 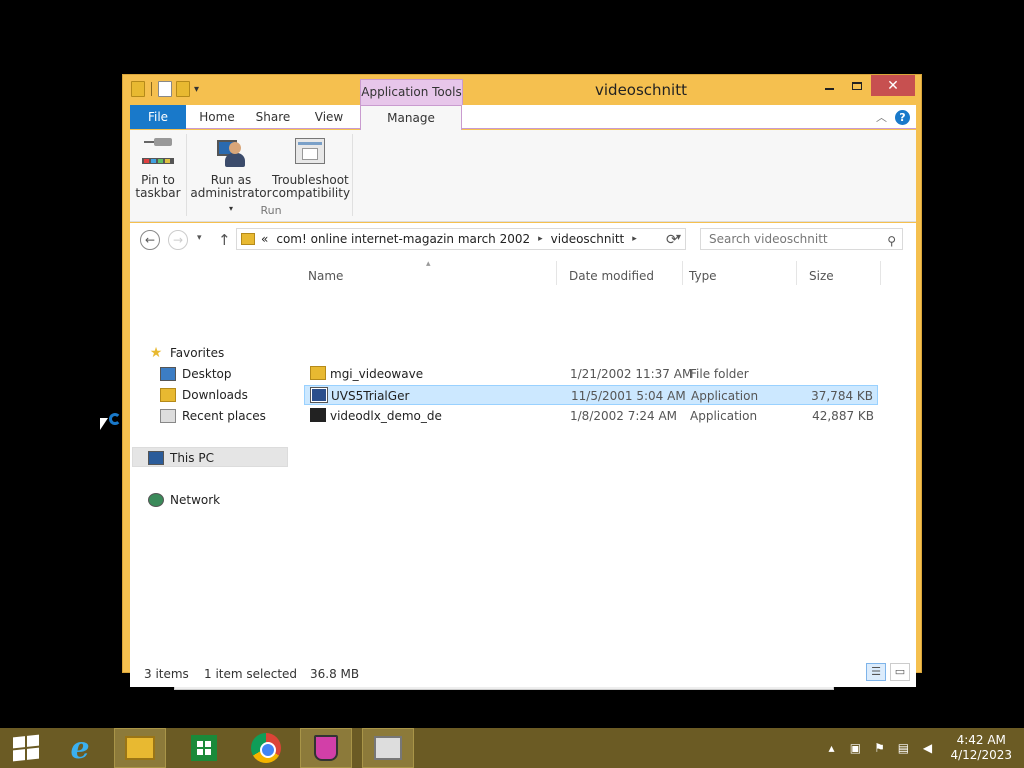 I want to click on network-tray-icon: ▤, so click(x=903, y=748).